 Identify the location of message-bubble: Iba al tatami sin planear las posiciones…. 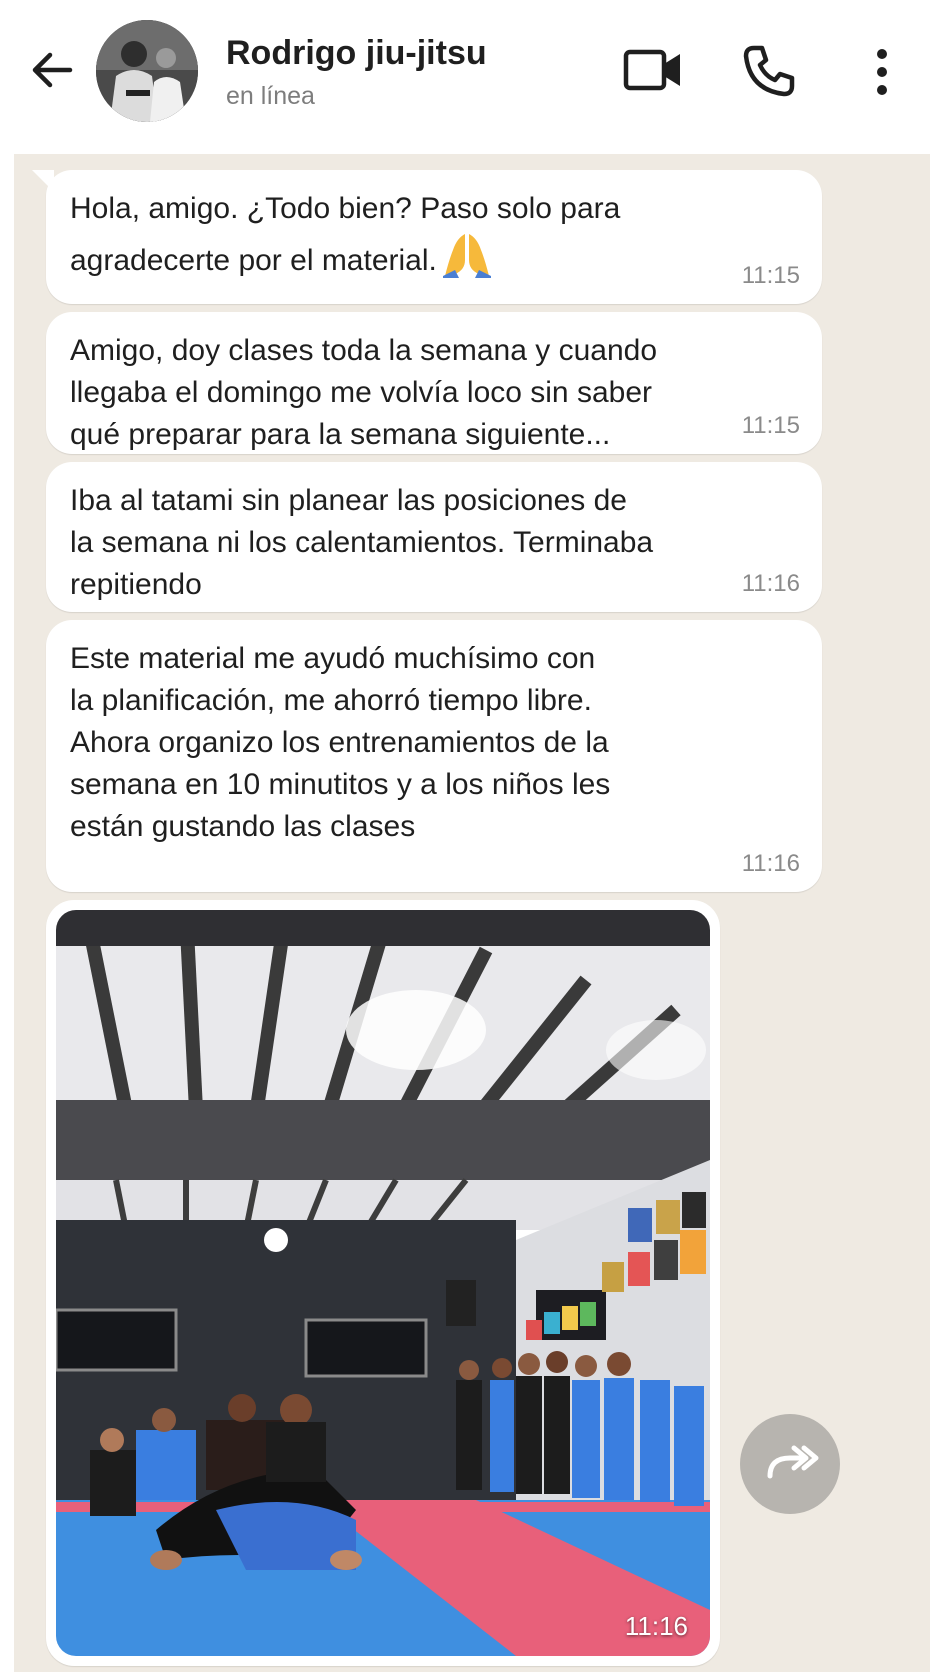
(434, 537).